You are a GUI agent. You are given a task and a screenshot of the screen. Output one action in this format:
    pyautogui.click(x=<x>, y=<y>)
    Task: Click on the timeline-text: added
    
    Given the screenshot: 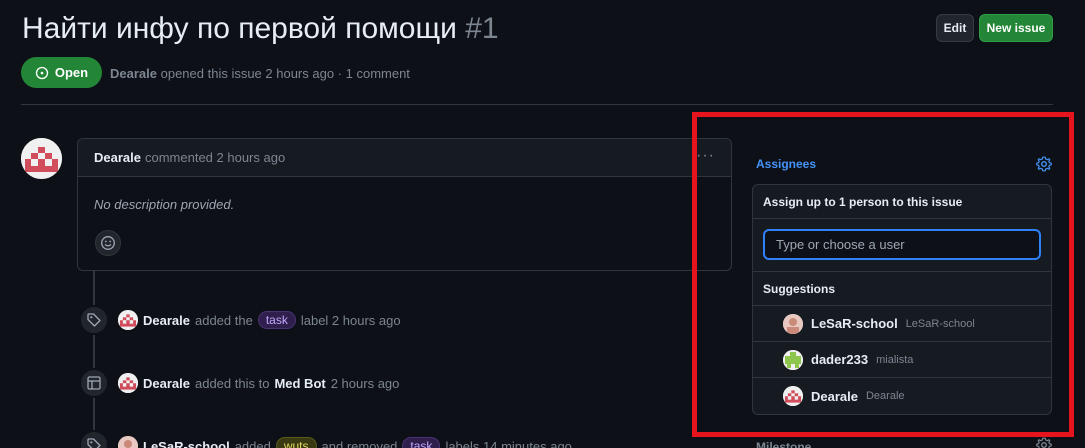 What is the action you would take?
    pyautogui.click(x=252, y=443)
    